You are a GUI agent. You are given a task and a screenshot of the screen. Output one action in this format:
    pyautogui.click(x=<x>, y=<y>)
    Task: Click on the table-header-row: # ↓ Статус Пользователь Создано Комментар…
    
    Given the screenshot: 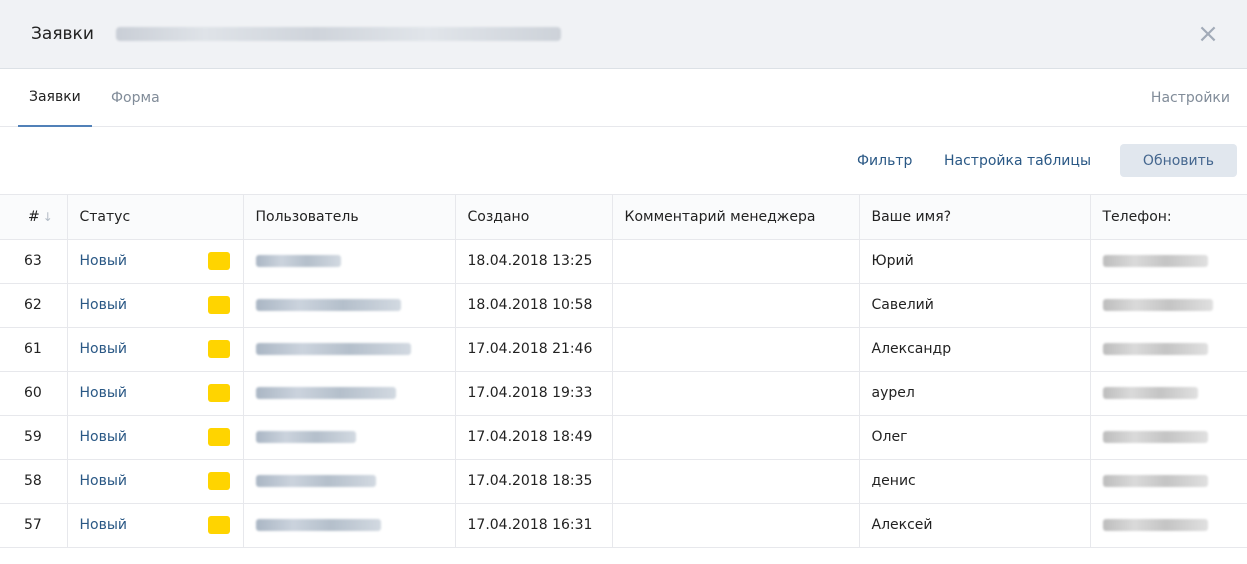 What is the action you would take?
    pyautogui.click(x=623, y=217)
    